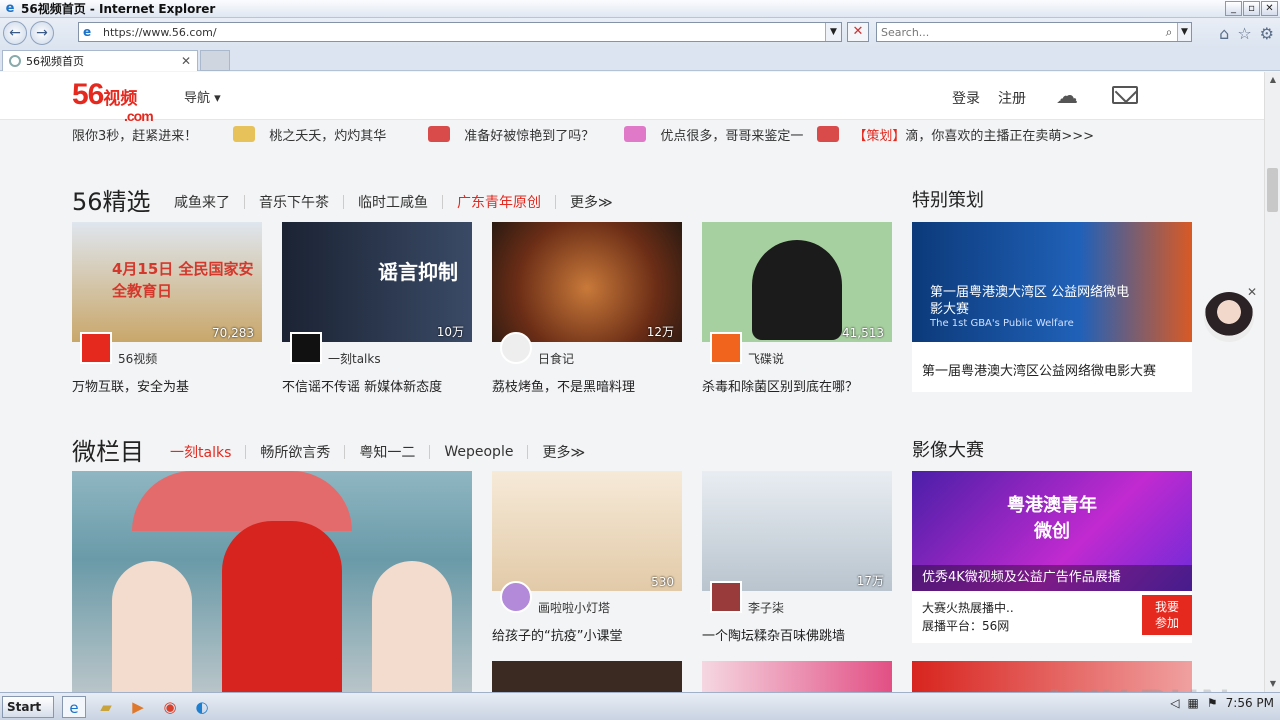  I want to click on section1-tab: 临时工咸鱼, so click(393, 202).